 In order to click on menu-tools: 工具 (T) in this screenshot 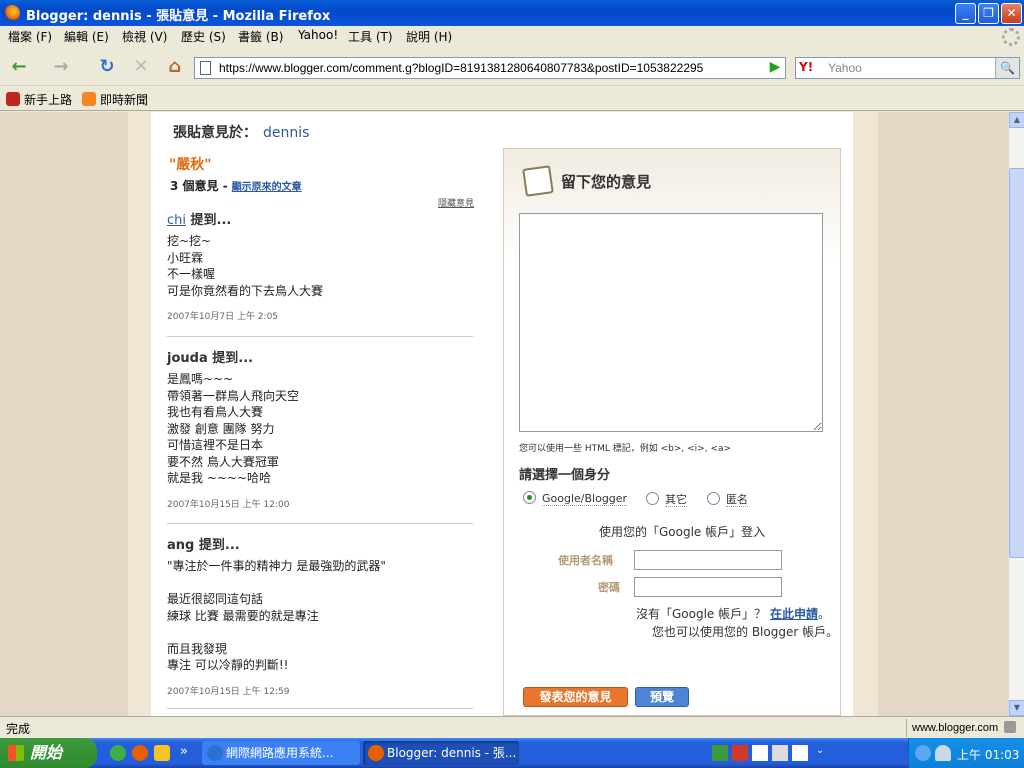, I will do `click(370, 36)`.